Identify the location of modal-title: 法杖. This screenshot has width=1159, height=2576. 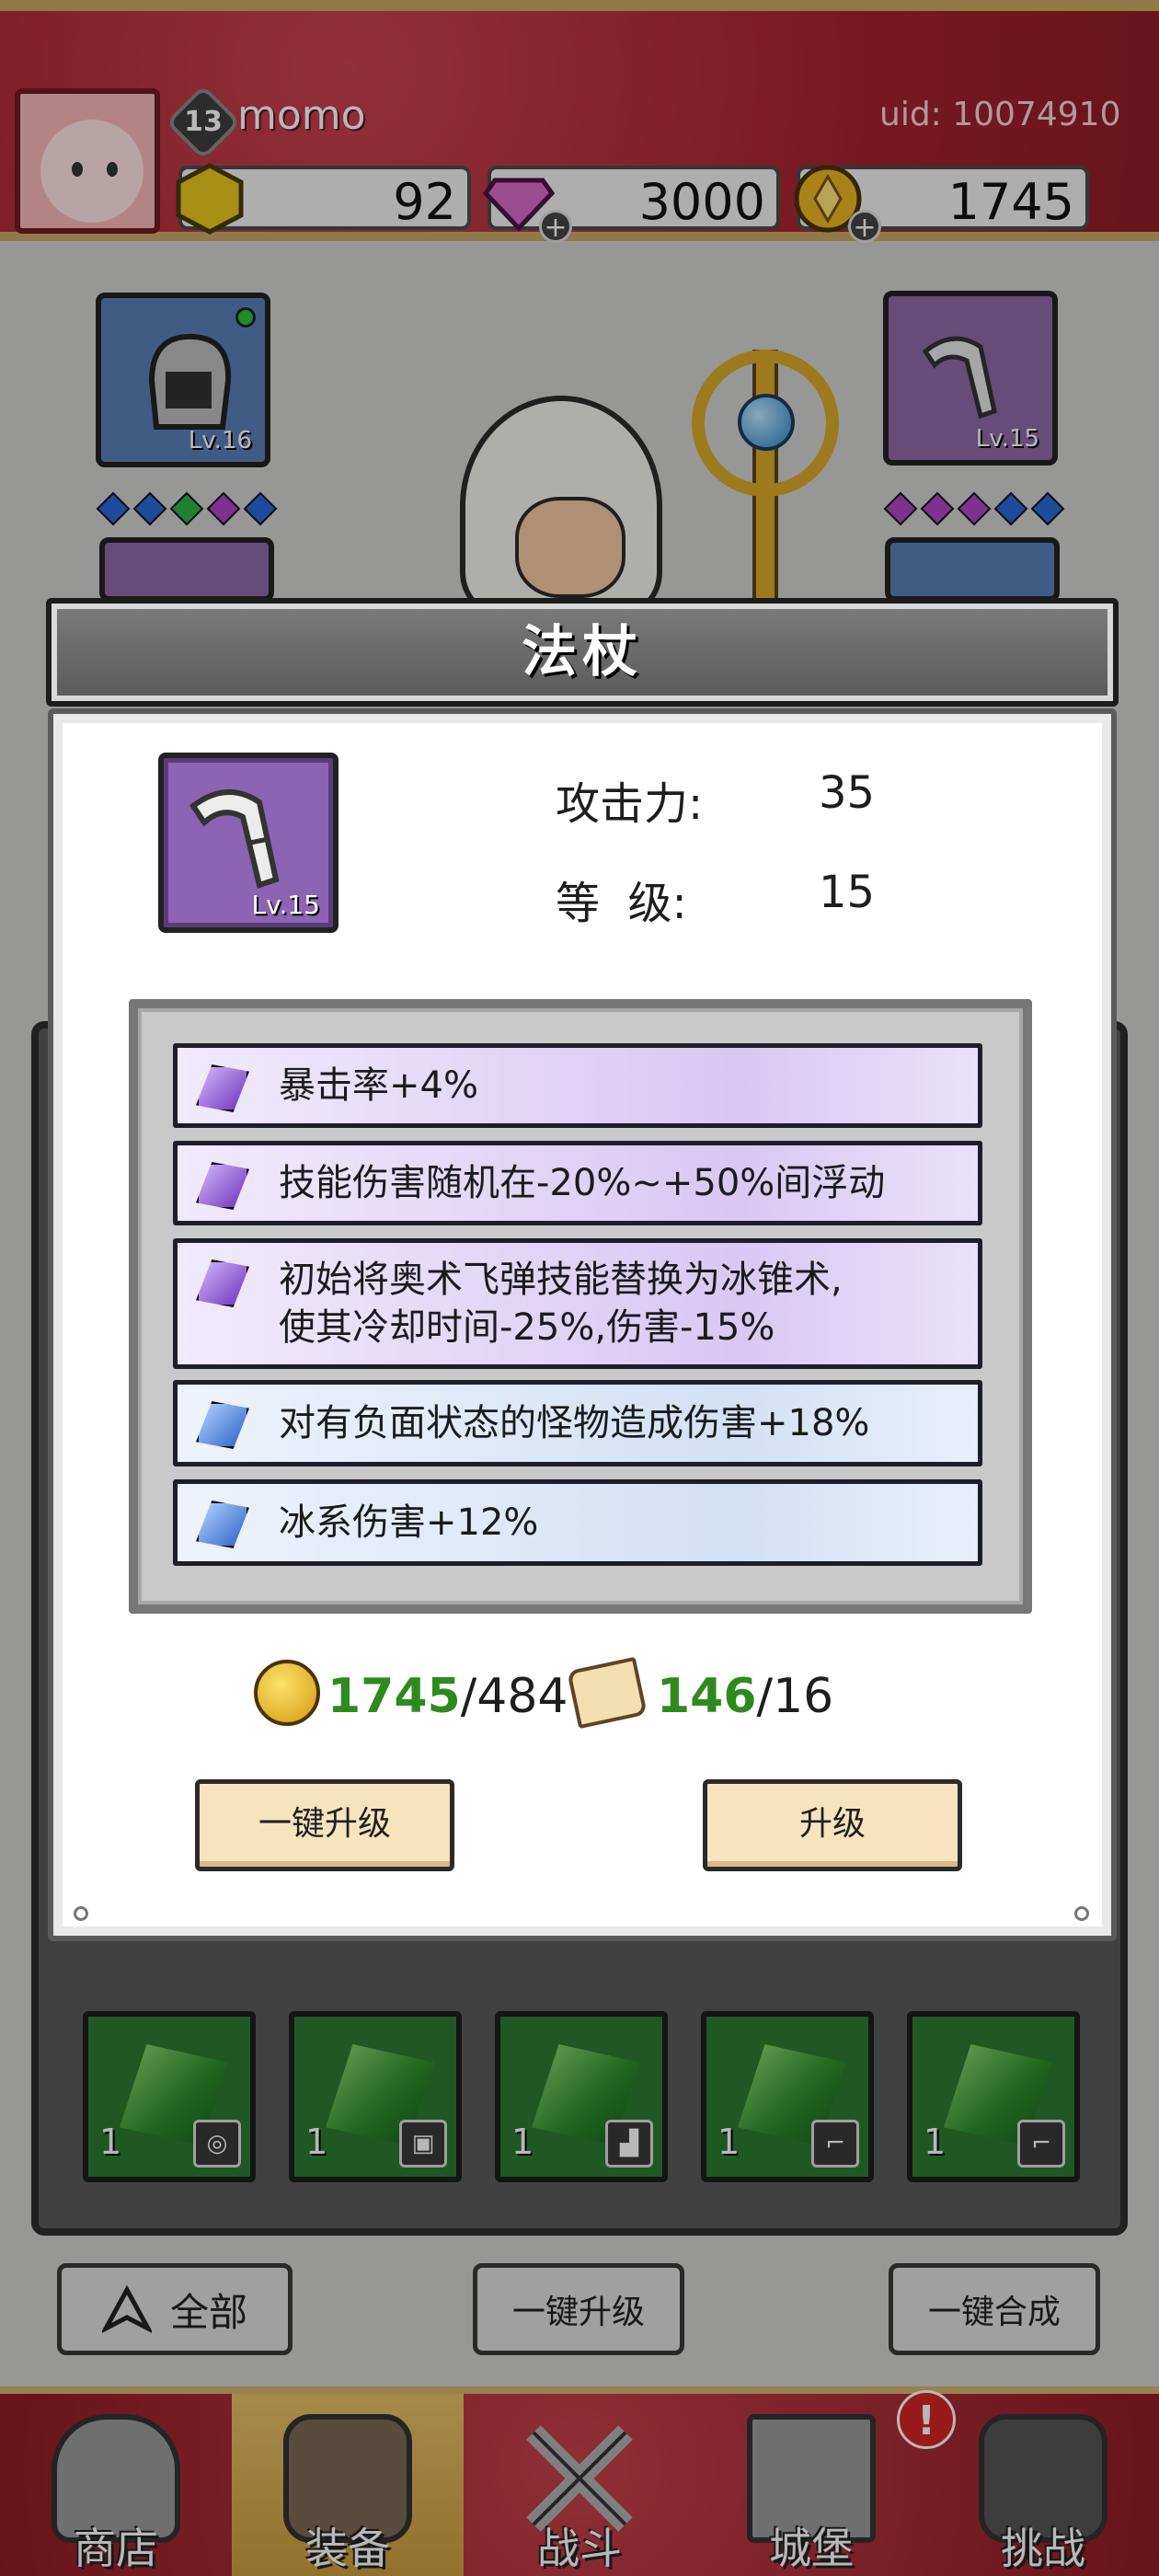
(582, 652).